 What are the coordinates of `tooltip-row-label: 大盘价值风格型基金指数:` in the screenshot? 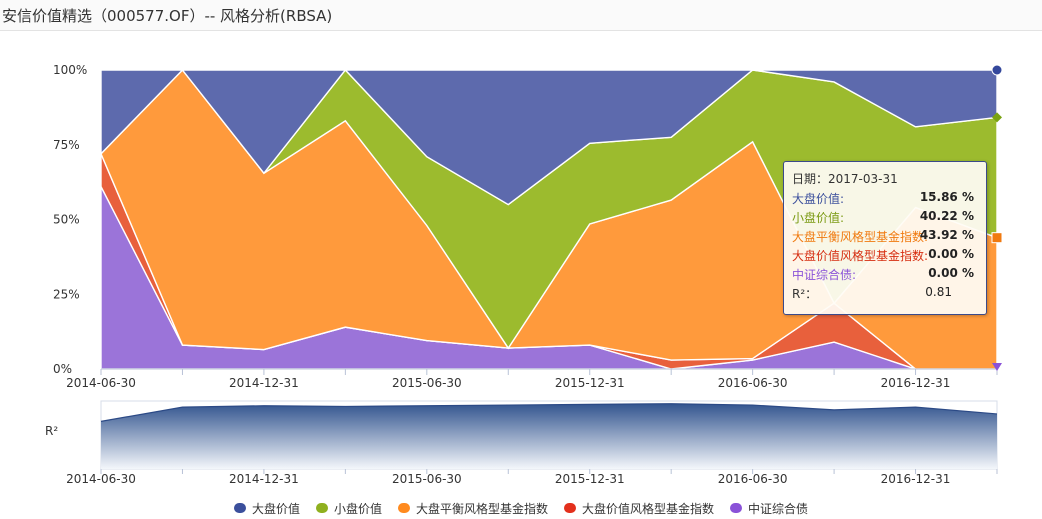 It's located at (860, 256).